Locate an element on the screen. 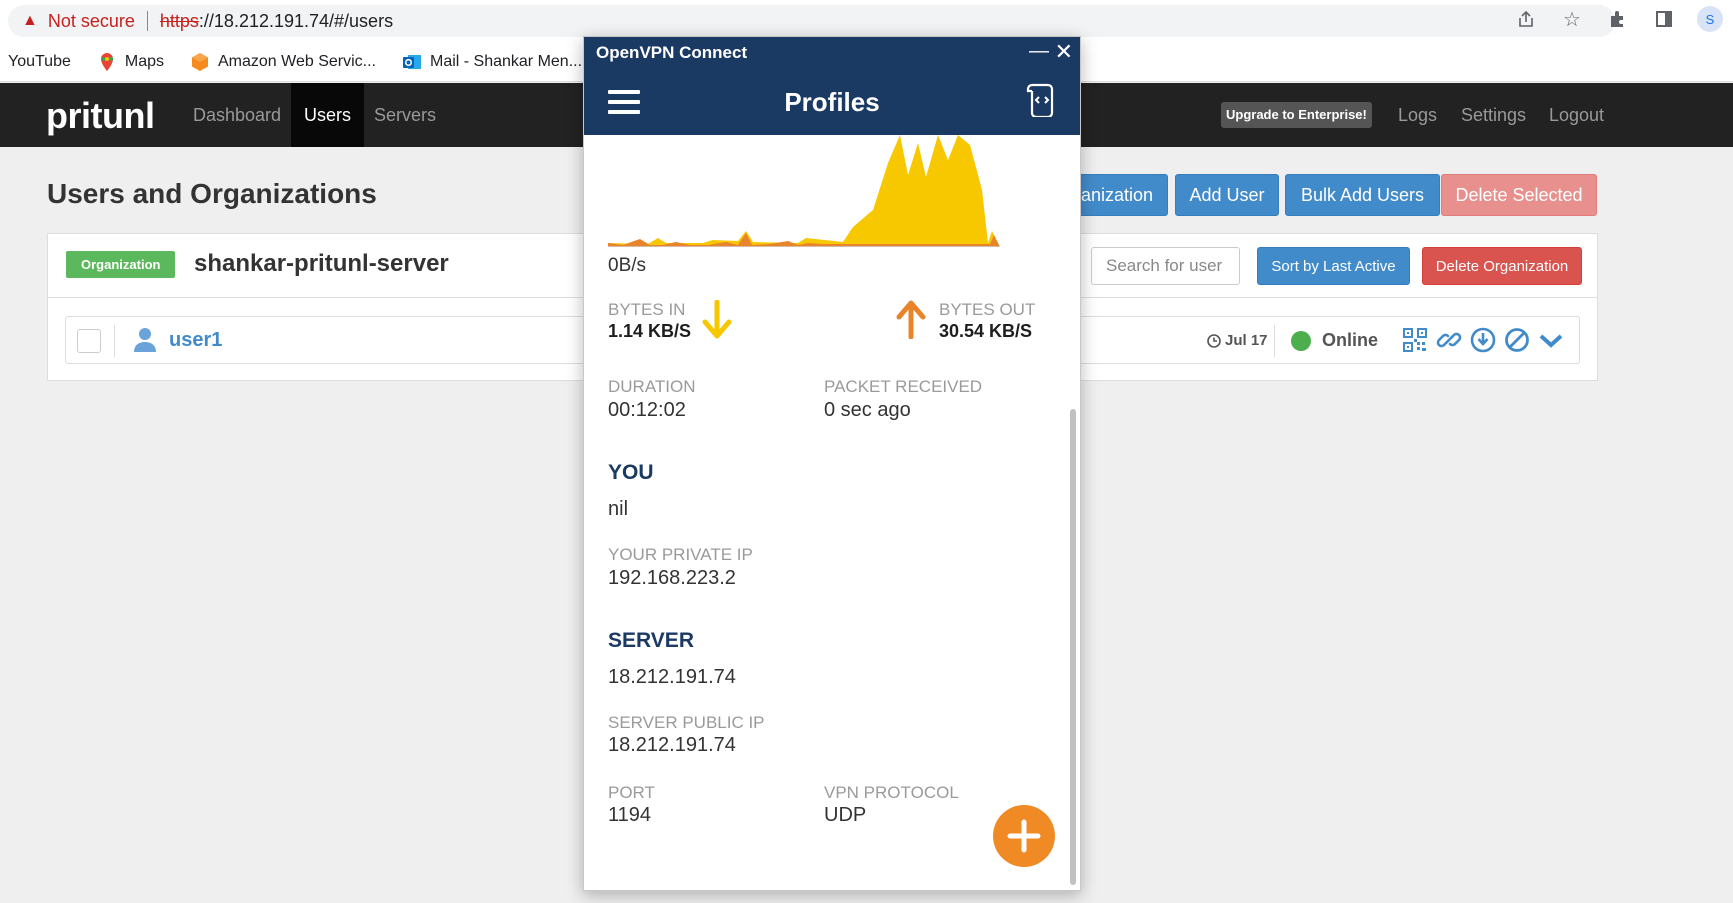 The width and height of the screenshot is (1733, 903). port-value: 1194 is located at coordinates (630, 815).